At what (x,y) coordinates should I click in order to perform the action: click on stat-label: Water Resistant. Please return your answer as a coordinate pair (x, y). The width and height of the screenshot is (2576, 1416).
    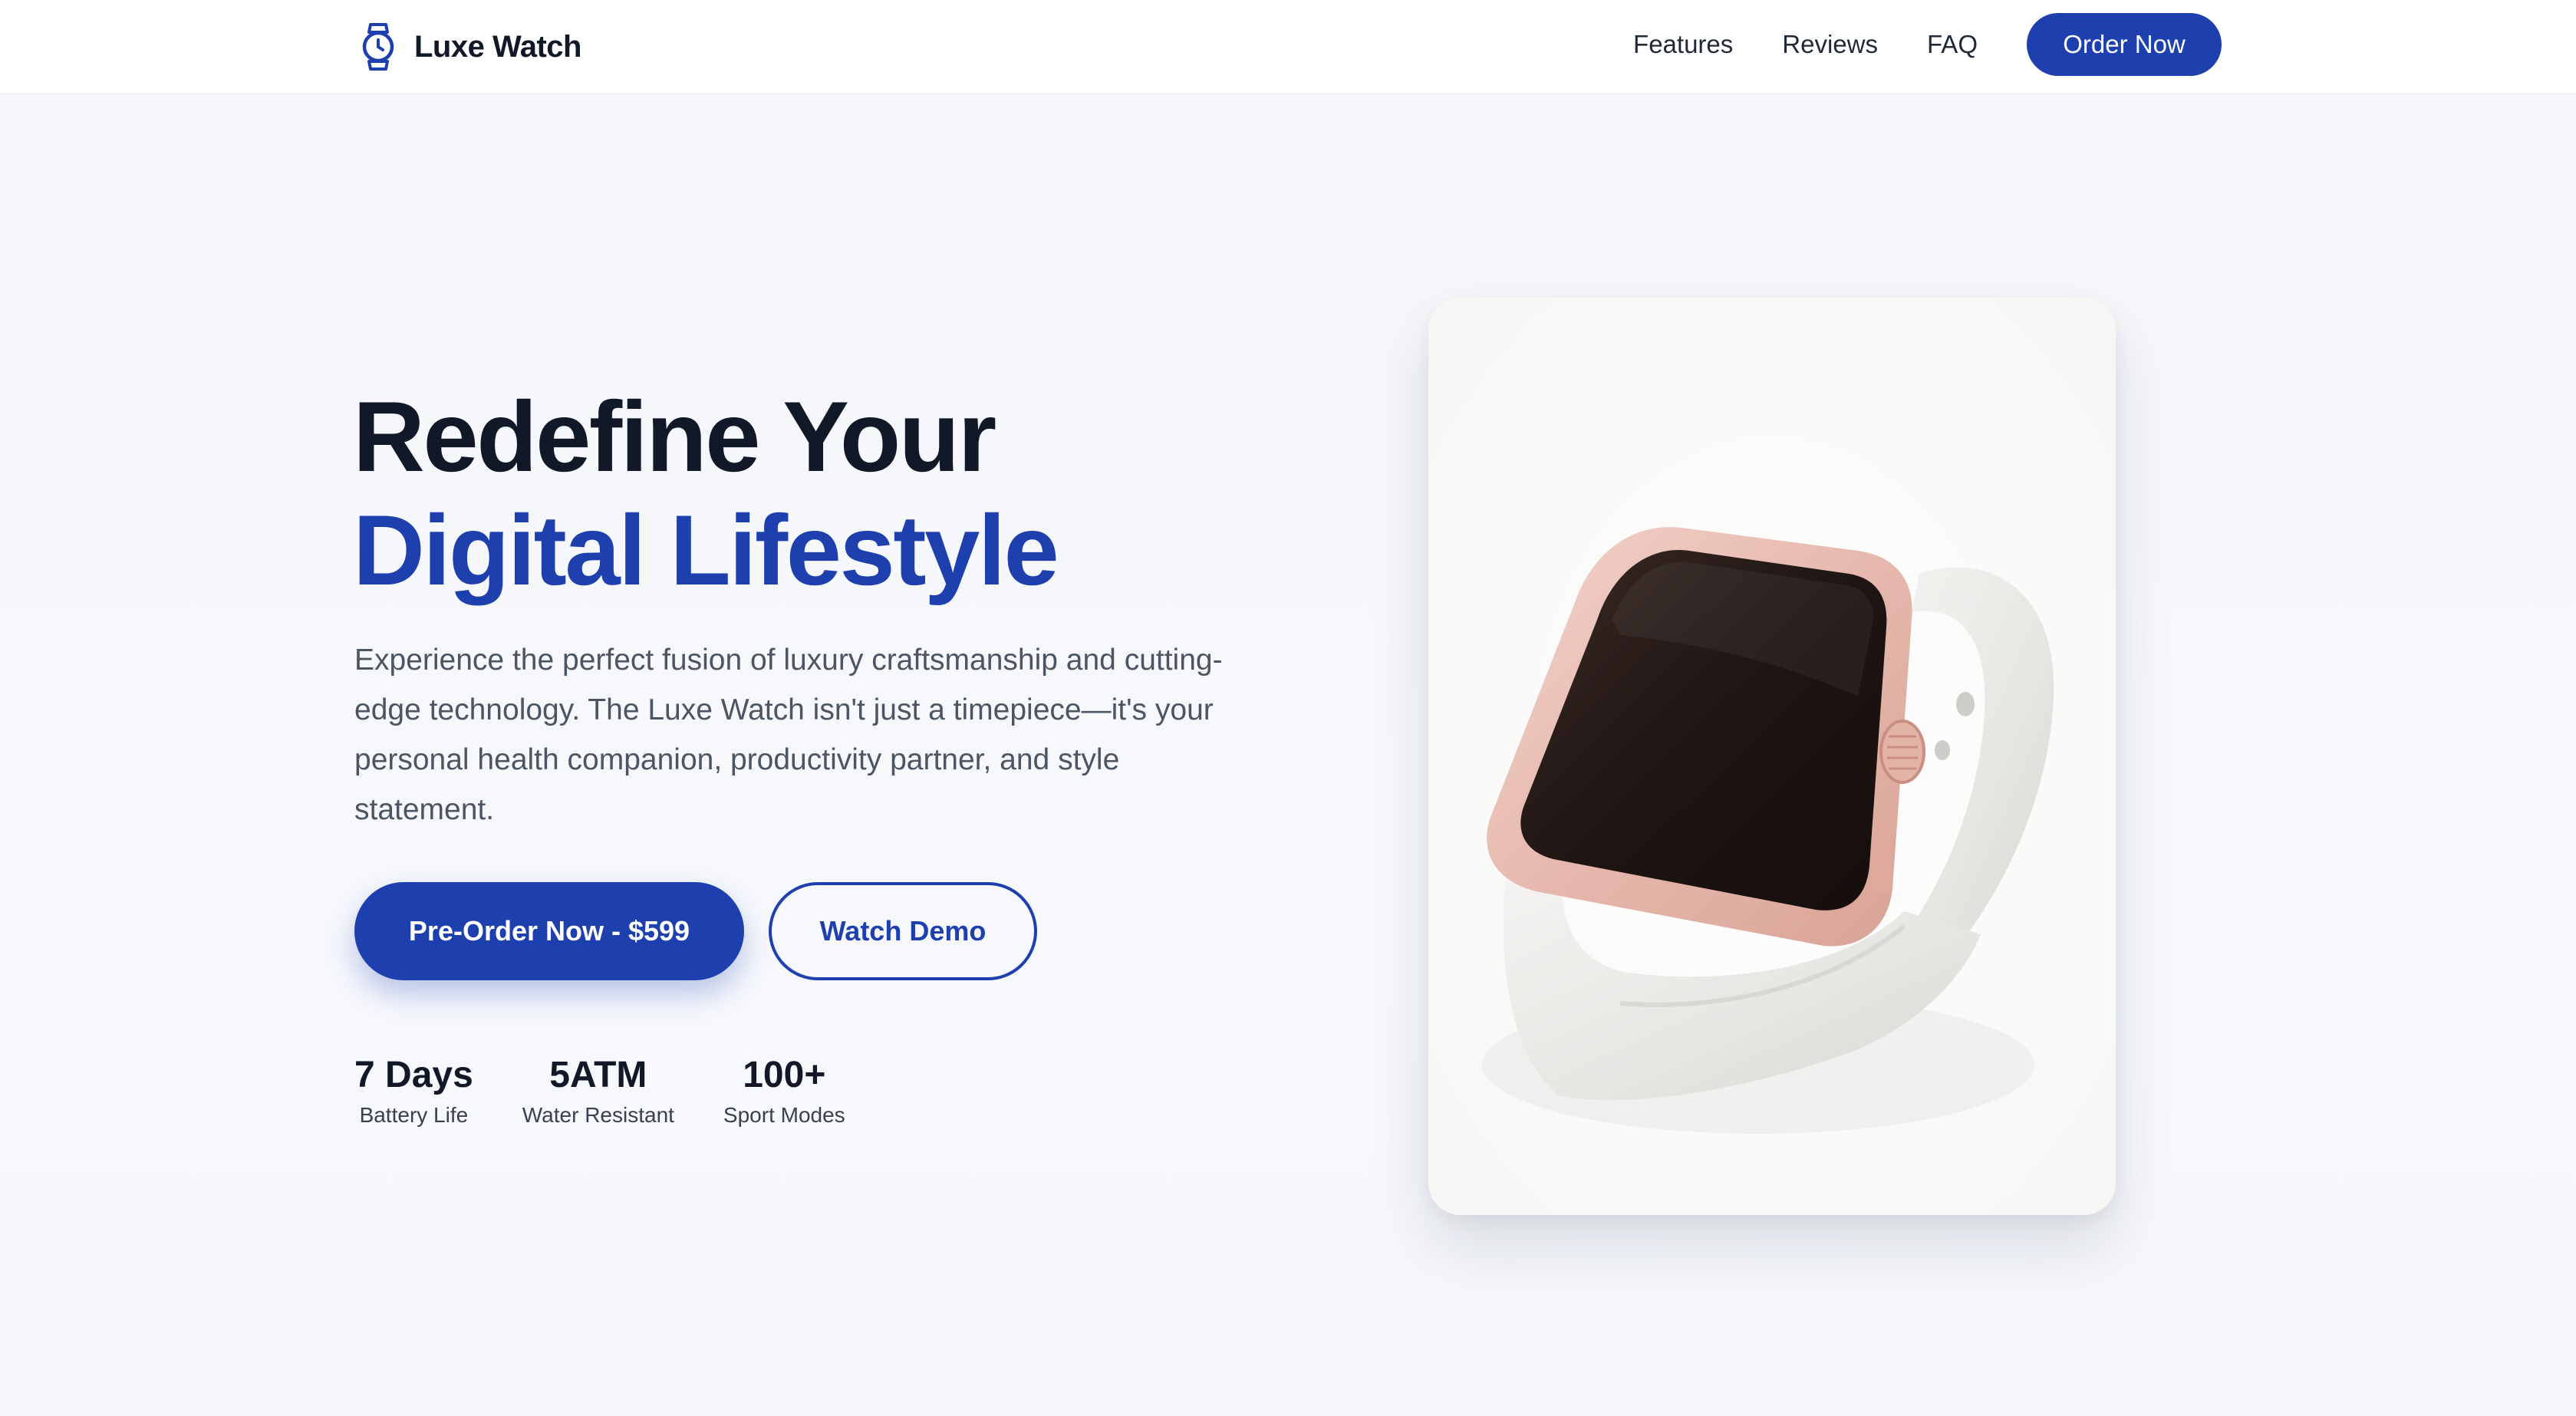
    Looking at the image, I should click on (598, 1115).